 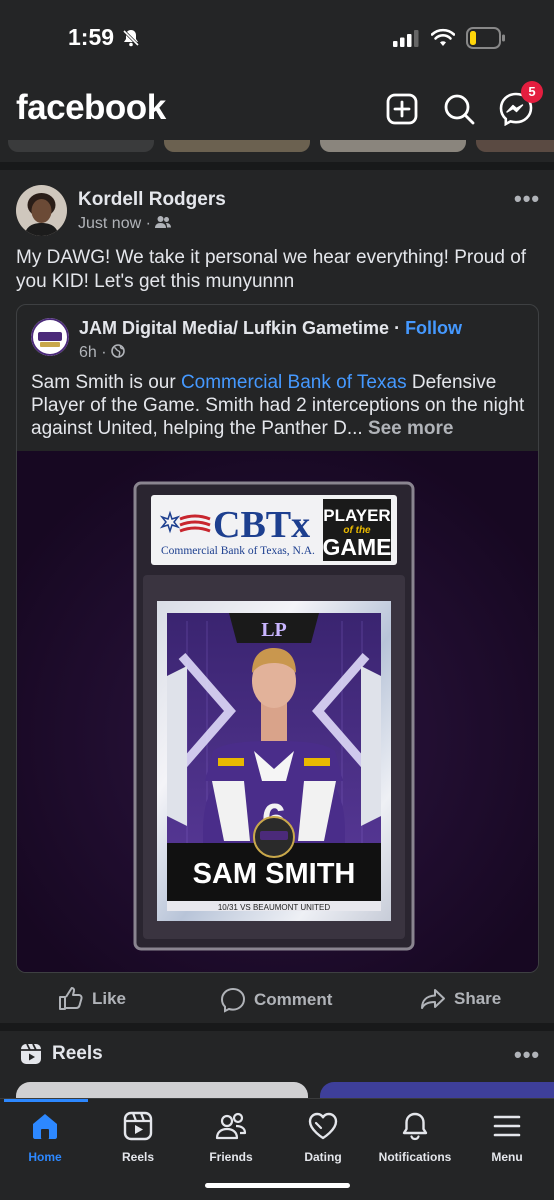 I want to click on signal-icon, so click(x=406, y=38).